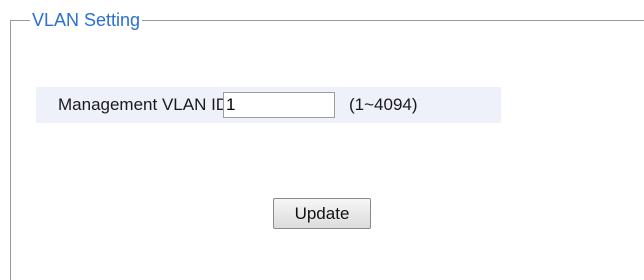 Image resolution: width=644 pixels, height=280 pixels. I want to click on management-vlan-label: Management VLAN ID, so click(143, 104).